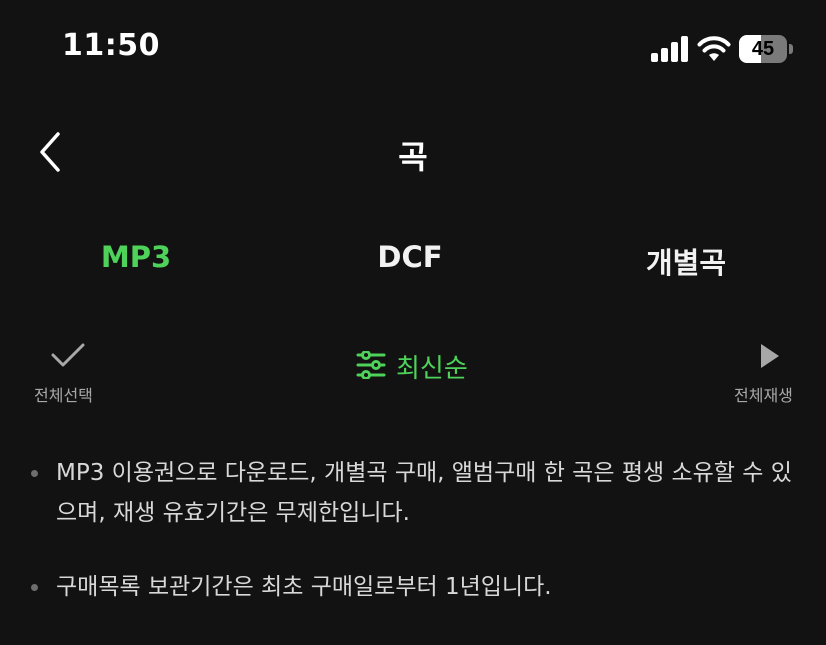 Image resolution: width=826 pixels, height=645 pixels. I want to click on tab-individual-songs: 개별곡, so click(686, 261).